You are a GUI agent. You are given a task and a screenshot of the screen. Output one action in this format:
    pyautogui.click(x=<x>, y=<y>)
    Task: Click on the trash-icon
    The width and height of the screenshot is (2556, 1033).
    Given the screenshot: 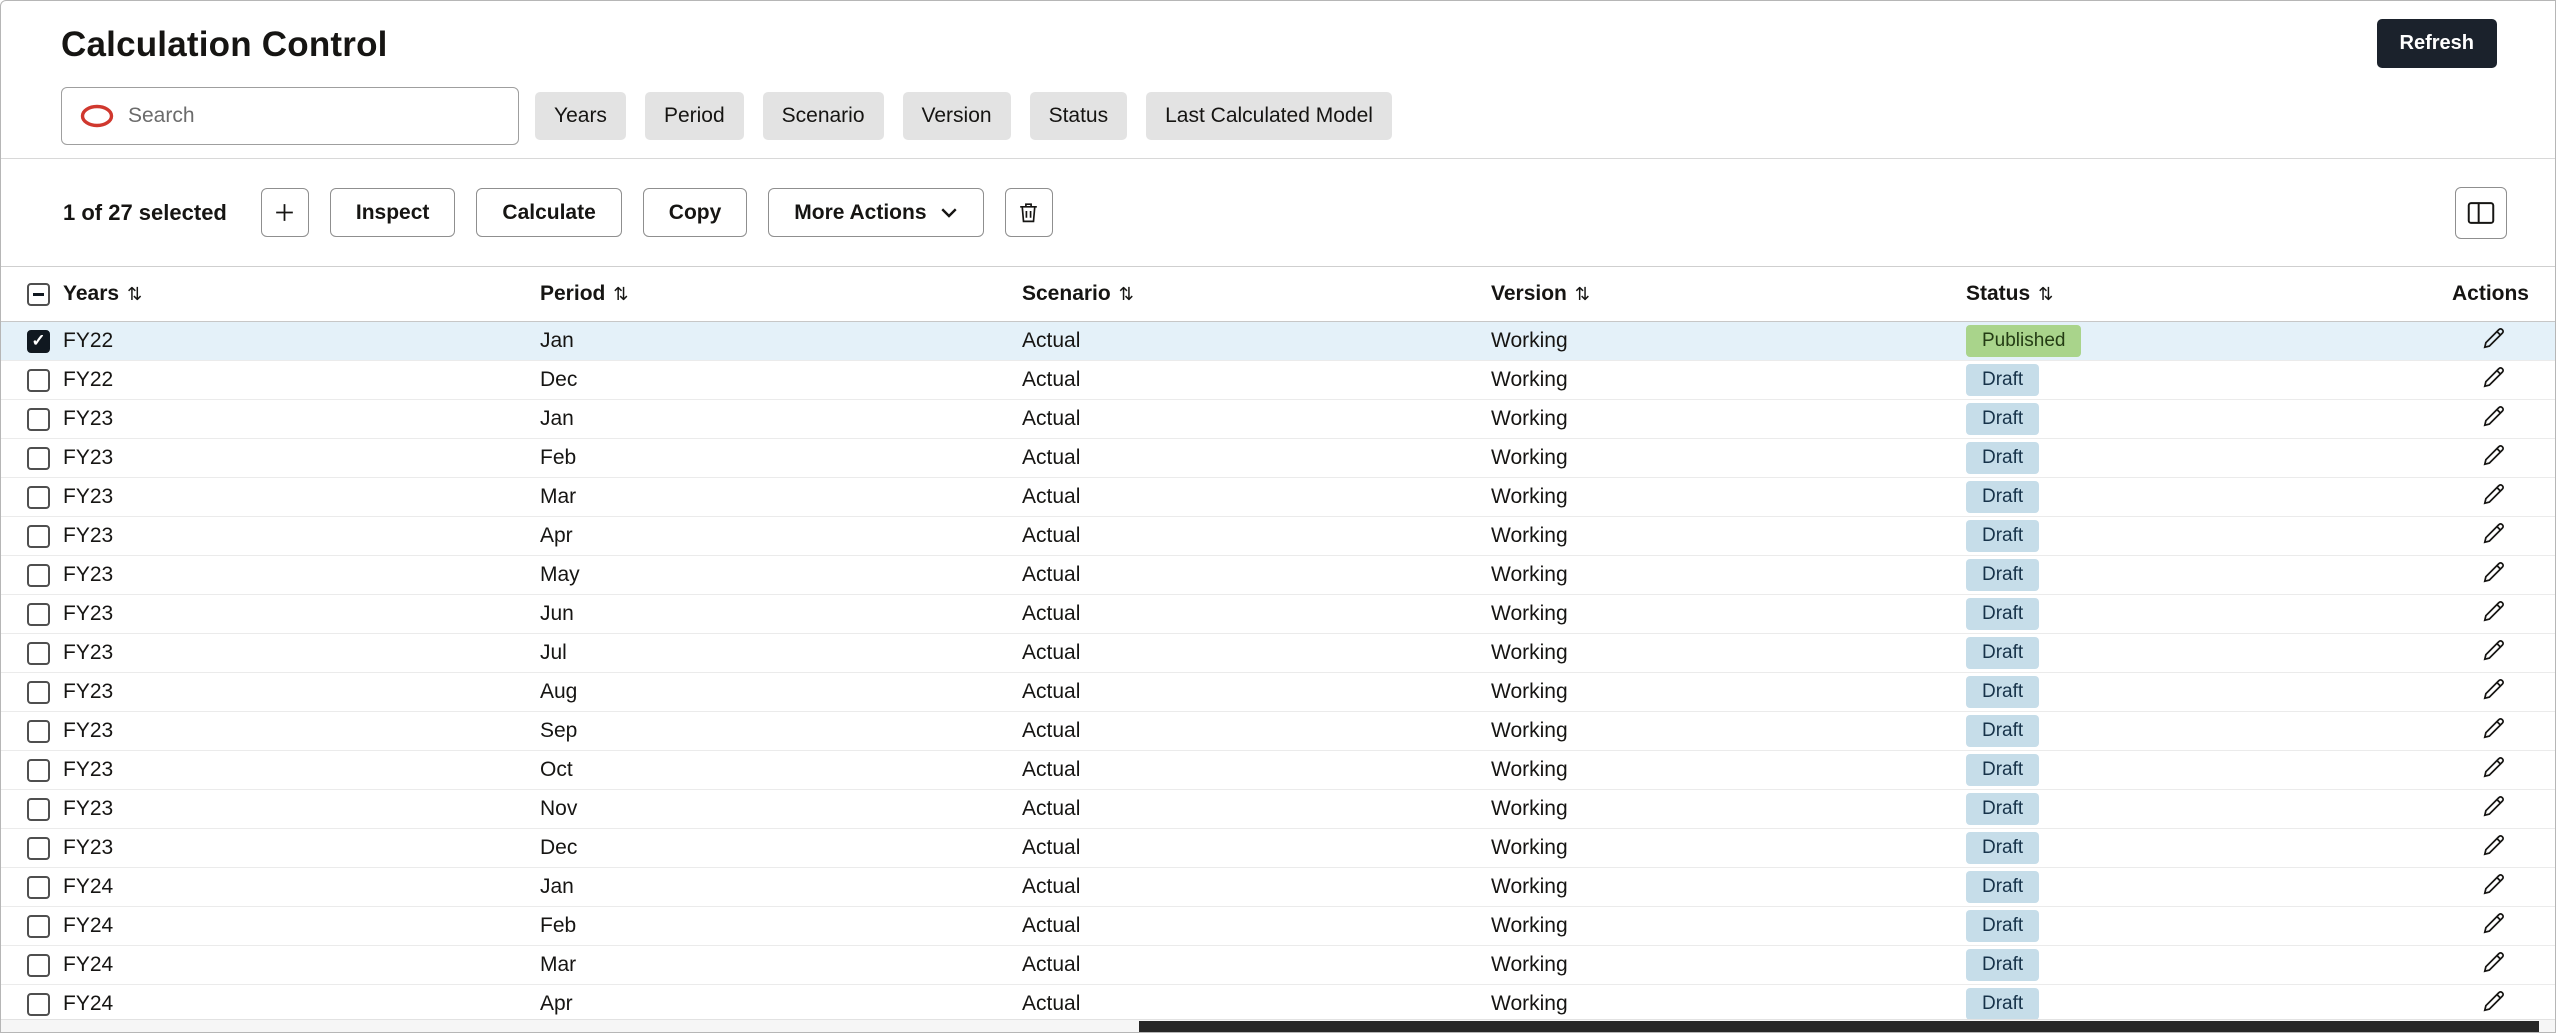 What is the action you would take?
    pyautogui.click(x=1028, y=212)
    